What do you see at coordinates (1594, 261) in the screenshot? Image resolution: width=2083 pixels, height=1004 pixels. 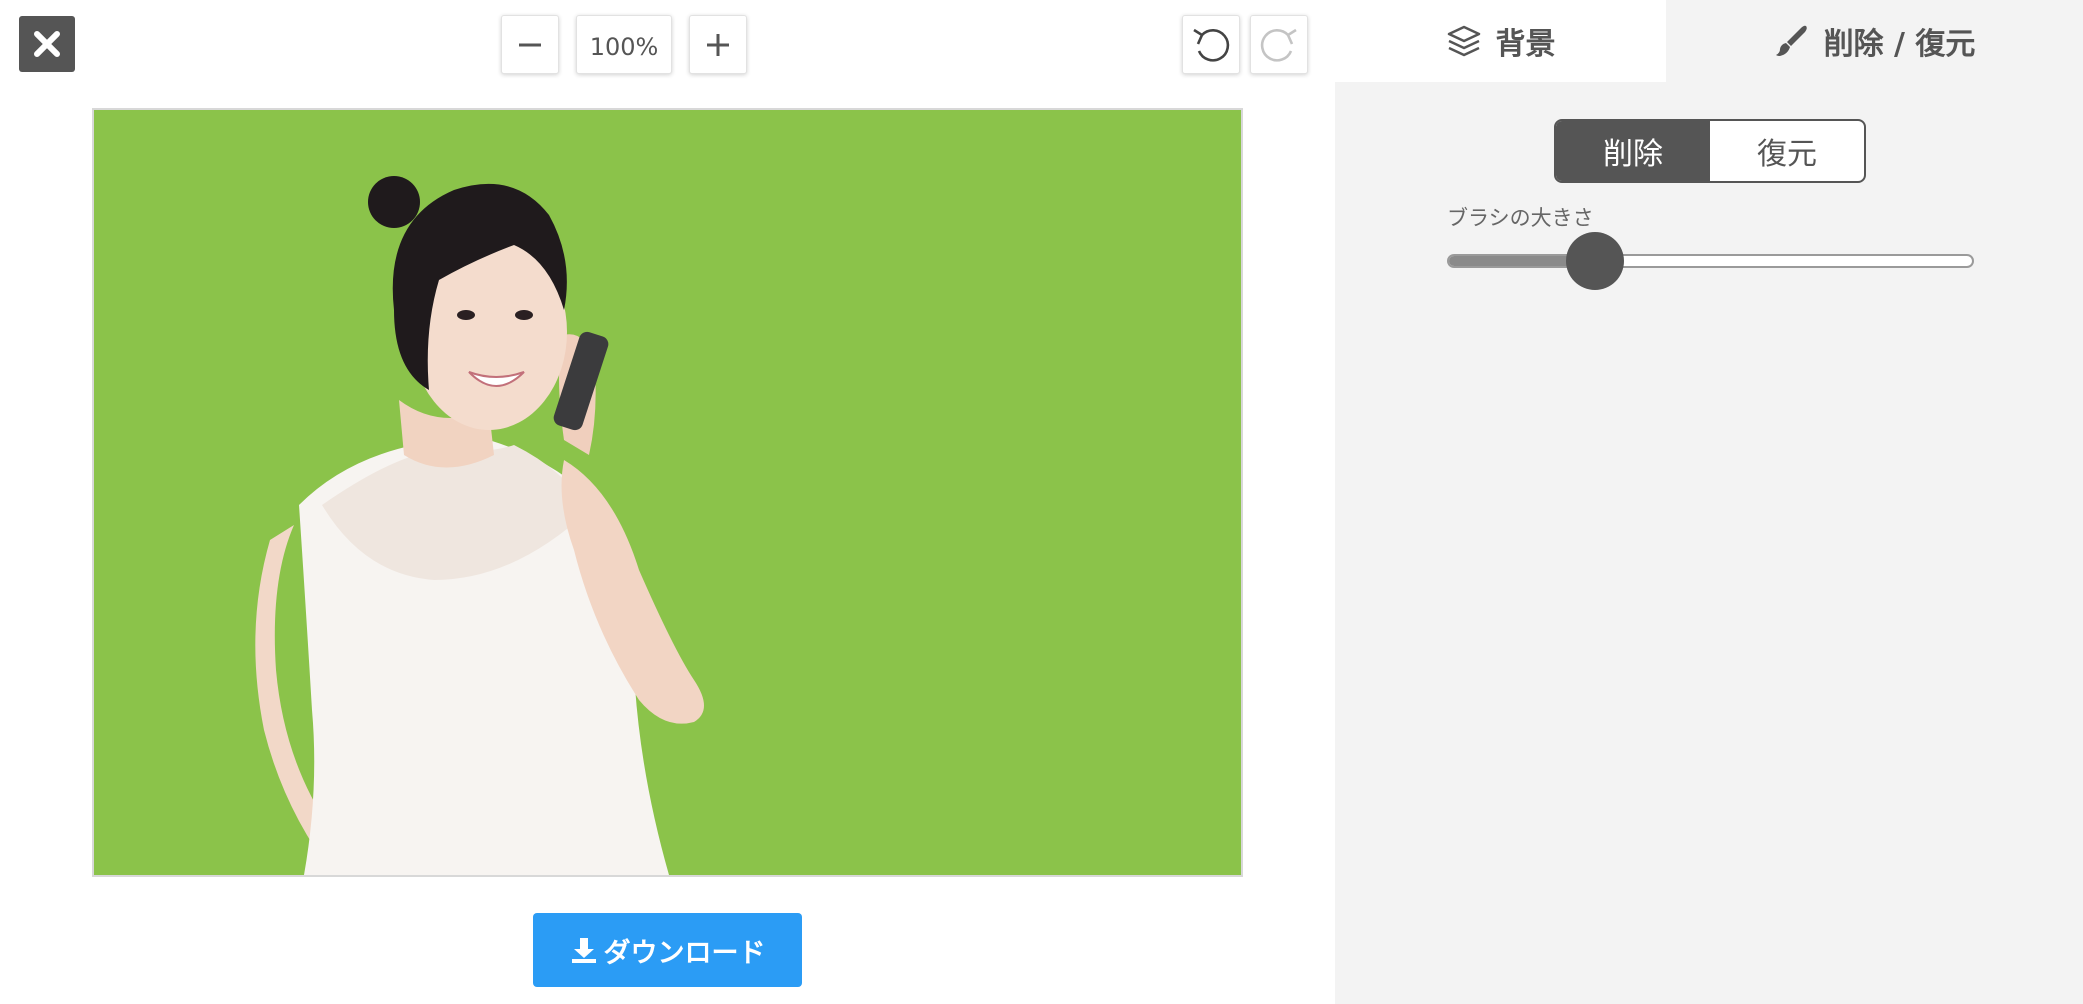 I see `brush-size-handle` at bounding box center [1594, 261].